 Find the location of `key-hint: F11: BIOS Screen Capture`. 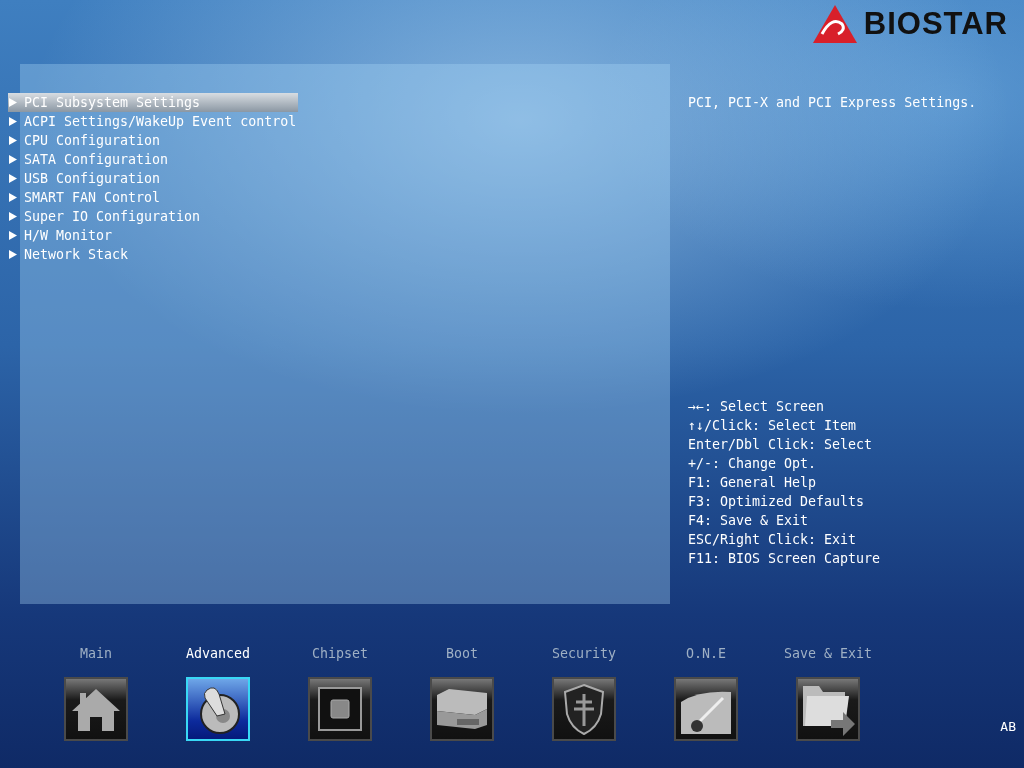

key-hint: F11: BIOS Screen Capture is located at coordinates (785, 559).